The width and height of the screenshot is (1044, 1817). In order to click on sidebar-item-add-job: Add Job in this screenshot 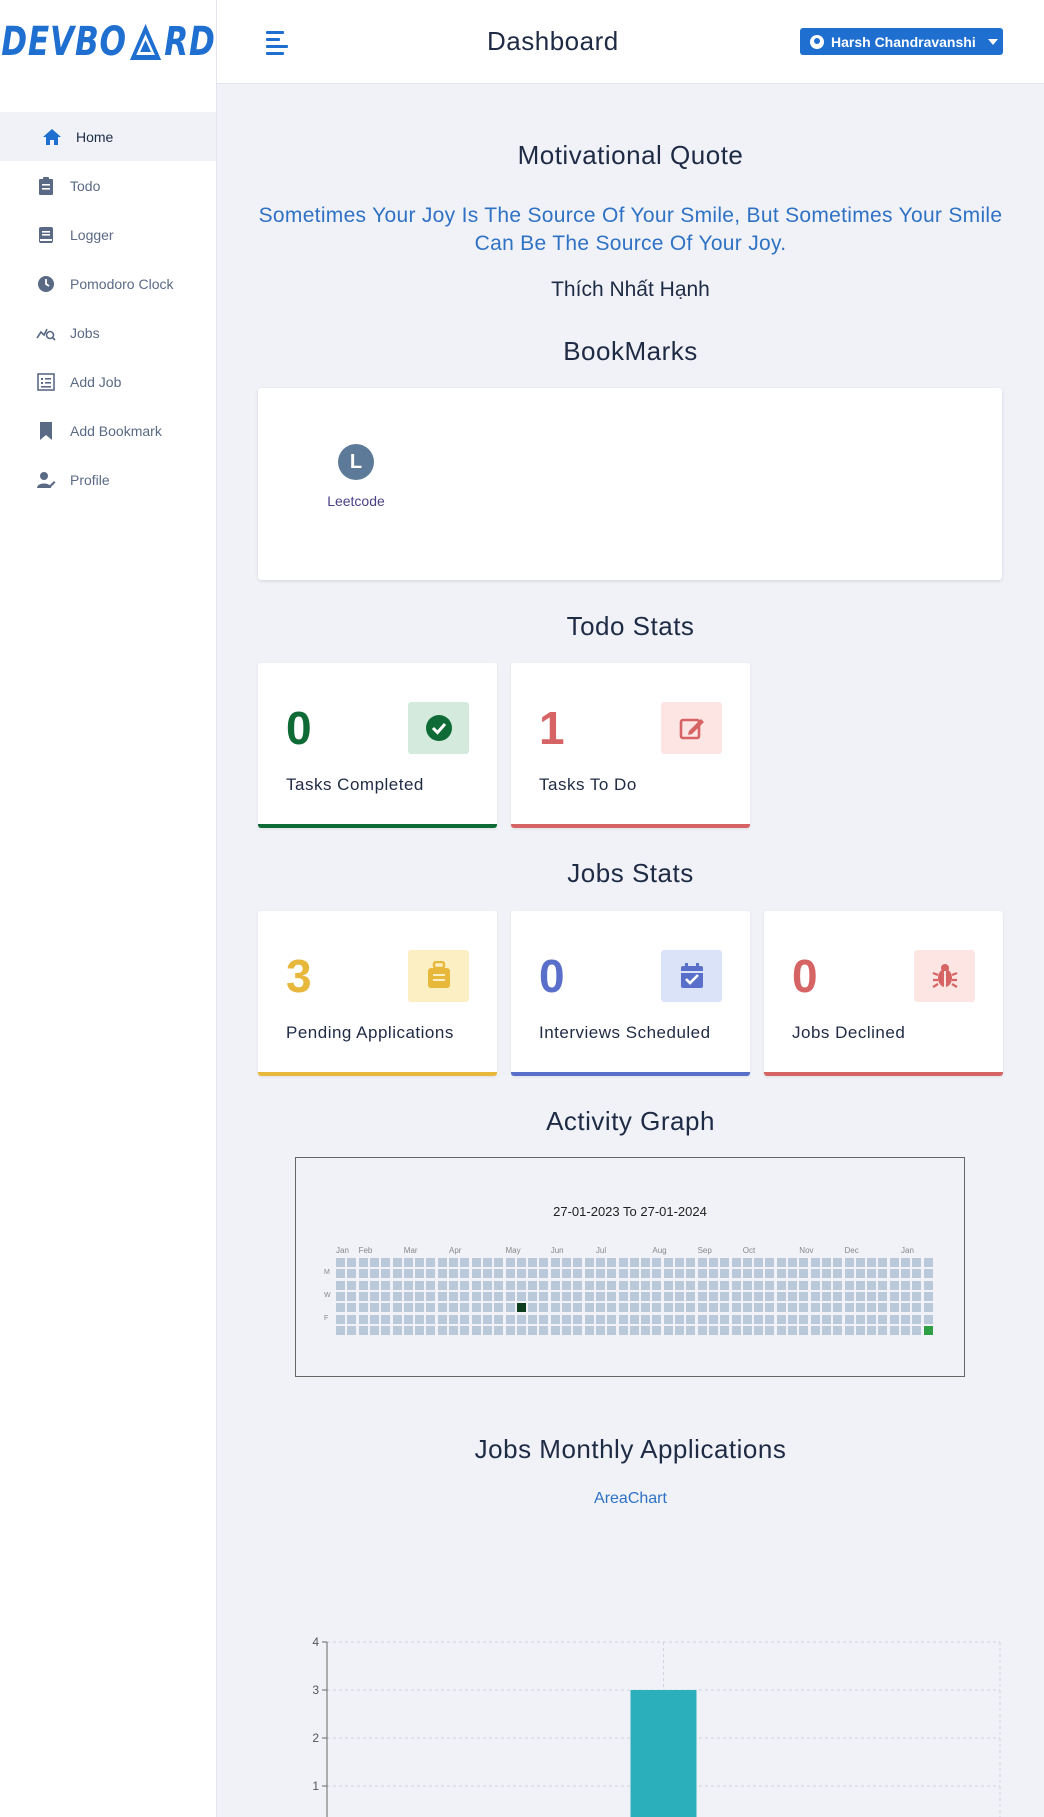, I will do `click(108, 381)`.